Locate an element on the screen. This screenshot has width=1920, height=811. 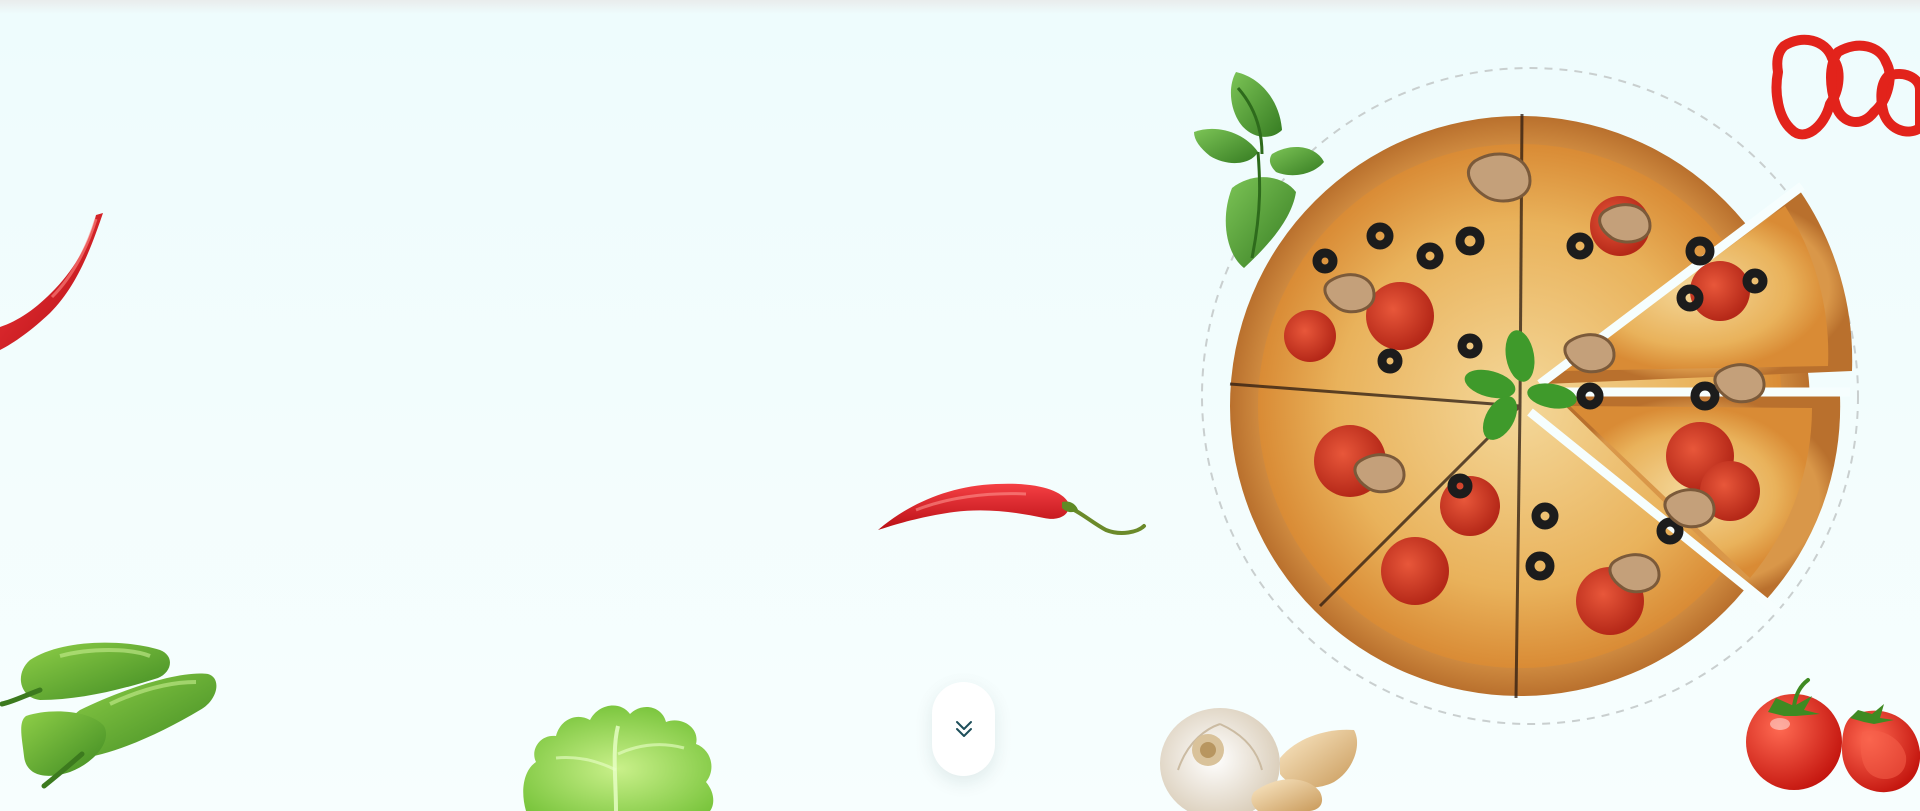
scroll-down-button is located at coordinates (963, 729).